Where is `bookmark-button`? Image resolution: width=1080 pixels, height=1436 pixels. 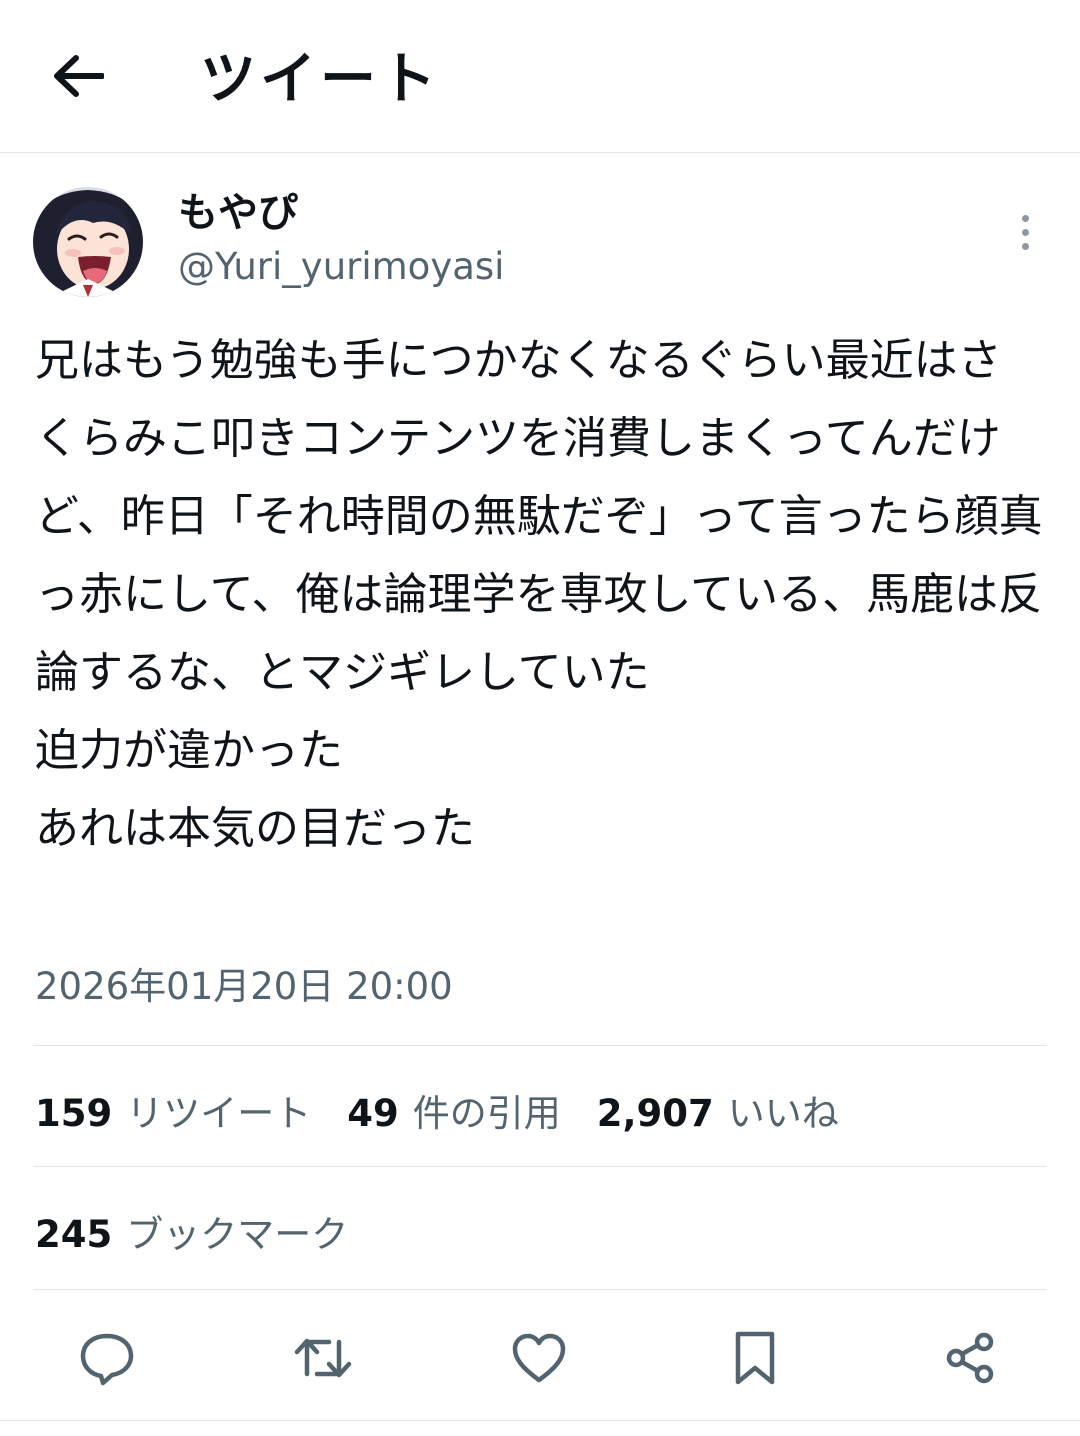 bookmark-button is located at coordinates (755, 1358).